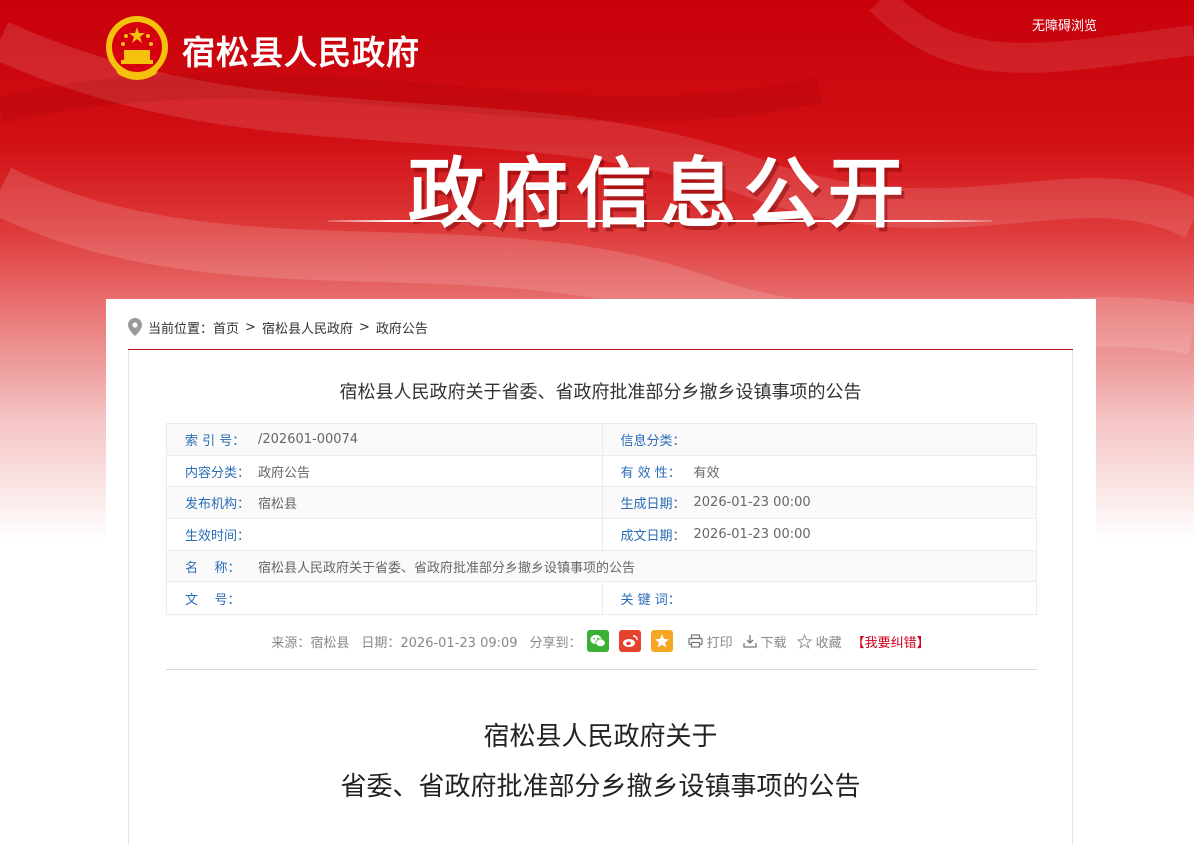 The image size is (1194, 845). Describe the element at coordinates (600, 737) in the screenshot. I see `document-heading-line1: 宿松县人民政府关于` at that location.